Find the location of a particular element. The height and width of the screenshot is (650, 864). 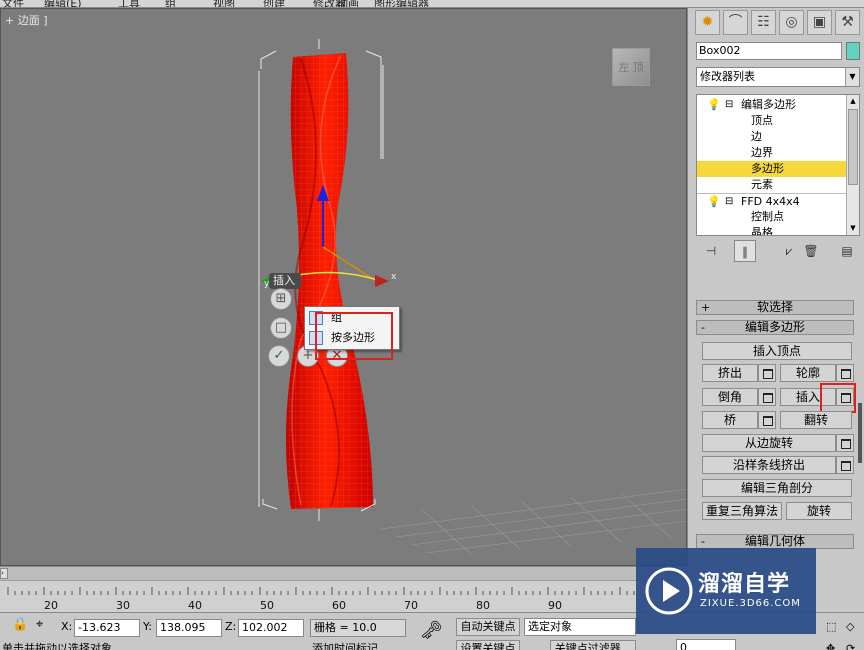

pin-stack-button: ⊣ is located at coordinates (711, 251).